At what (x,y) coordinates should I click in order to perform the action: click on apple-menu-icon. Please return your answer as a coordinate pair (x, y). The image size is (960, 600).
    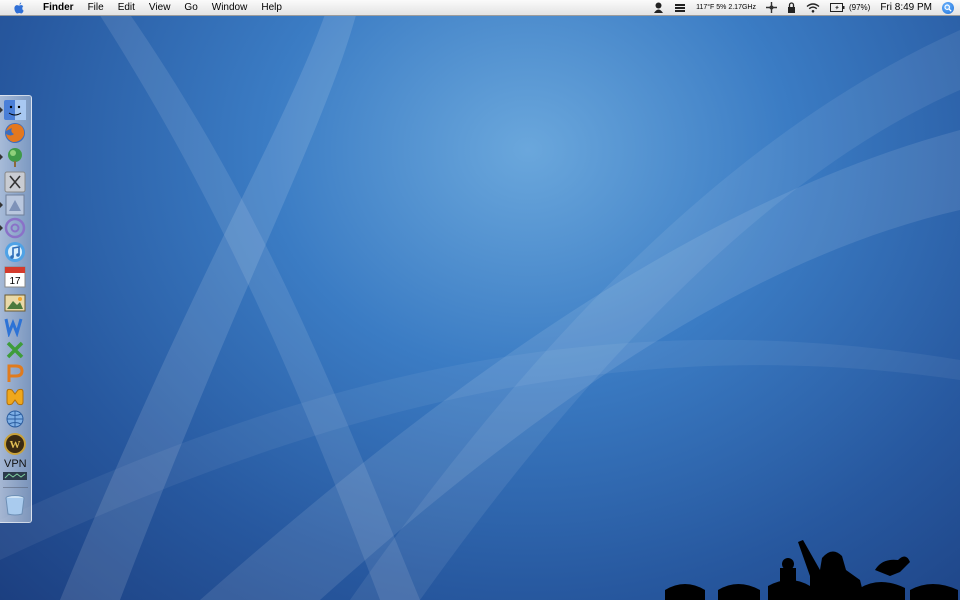
    Looking at the image, I should click on (19, 8).